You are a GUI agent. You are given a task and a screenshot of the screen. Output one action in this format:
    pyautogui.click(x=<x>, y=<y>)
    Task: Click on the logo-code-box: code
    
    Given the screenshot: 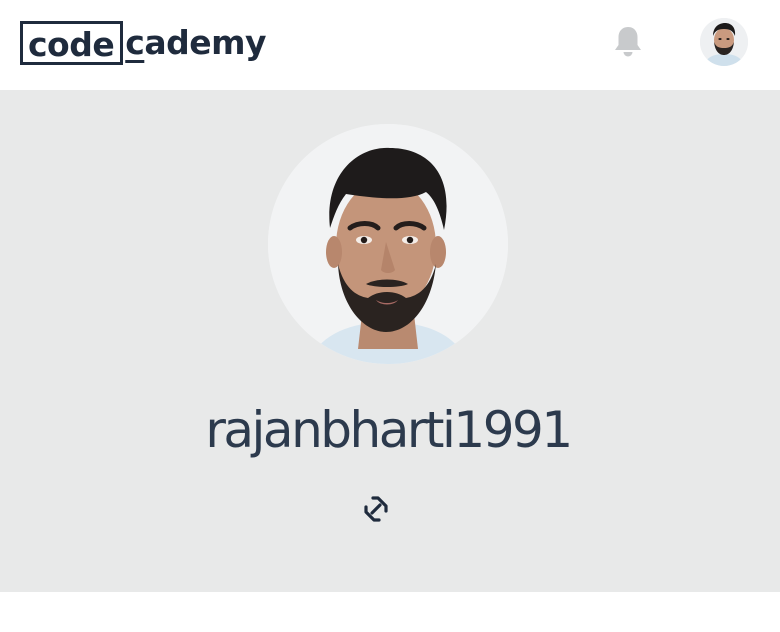 What is the action you would take?
    pyautogui.click(x=72, y=43)
    